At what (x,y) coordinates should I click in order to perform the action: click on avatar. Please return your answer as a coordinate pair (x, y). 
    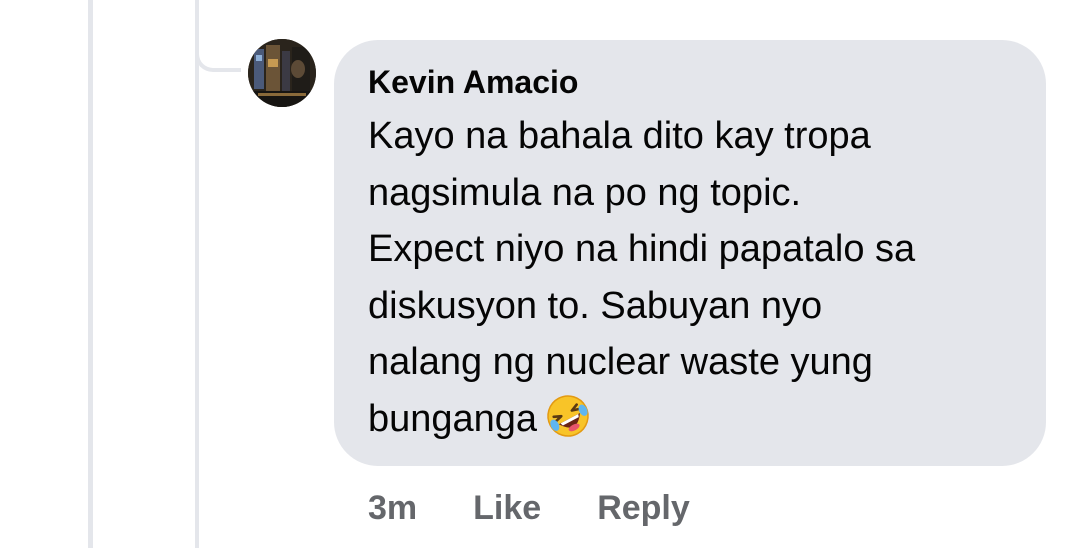
    Looking at the image, I should click on (282, 73).